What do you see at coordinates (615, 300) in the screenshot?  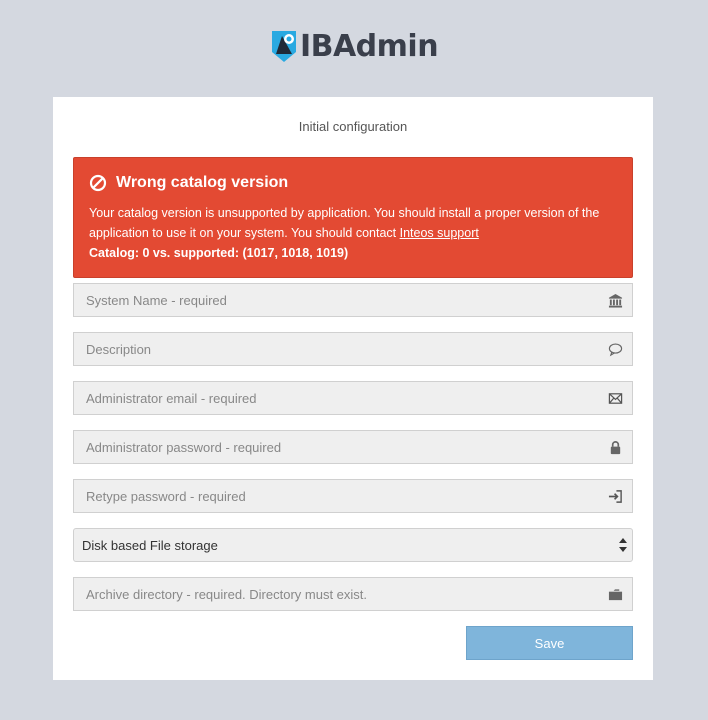 I see `bank-icon` at bounding box center [615, 300].